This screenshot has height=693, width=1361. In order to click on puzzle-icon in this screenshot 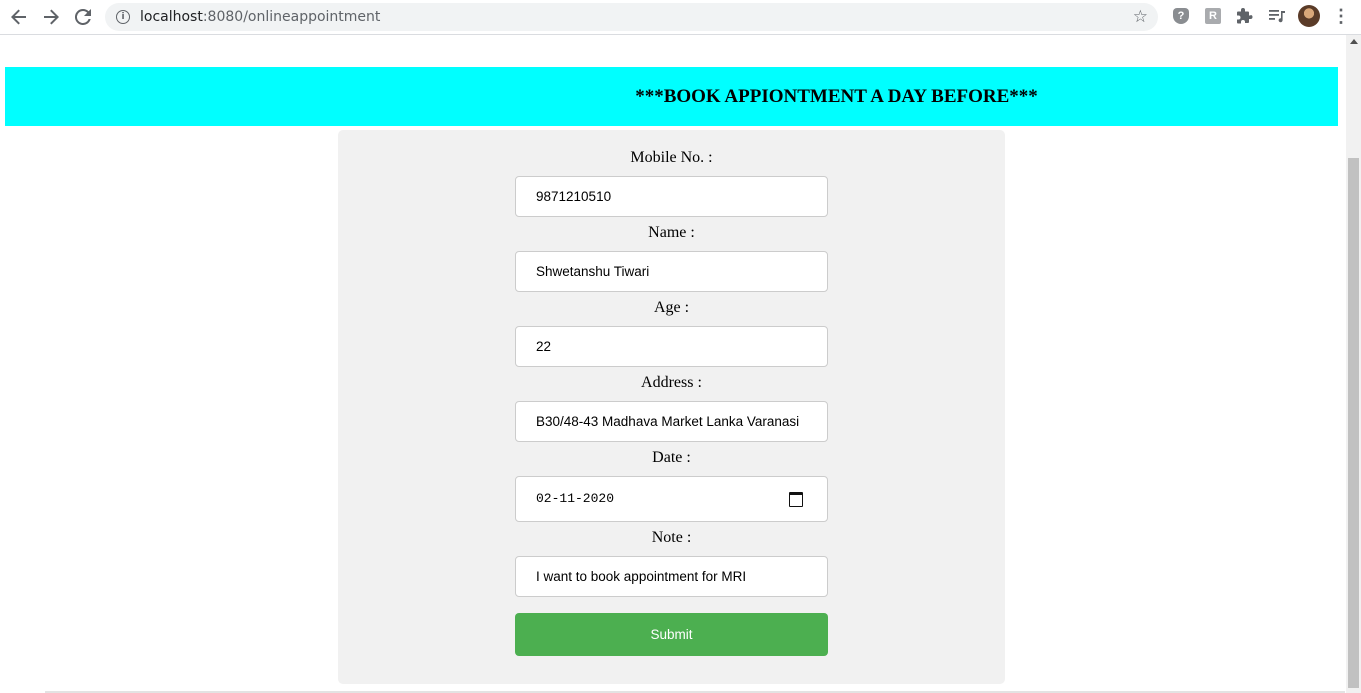, I will do `click(1245, 16)`.